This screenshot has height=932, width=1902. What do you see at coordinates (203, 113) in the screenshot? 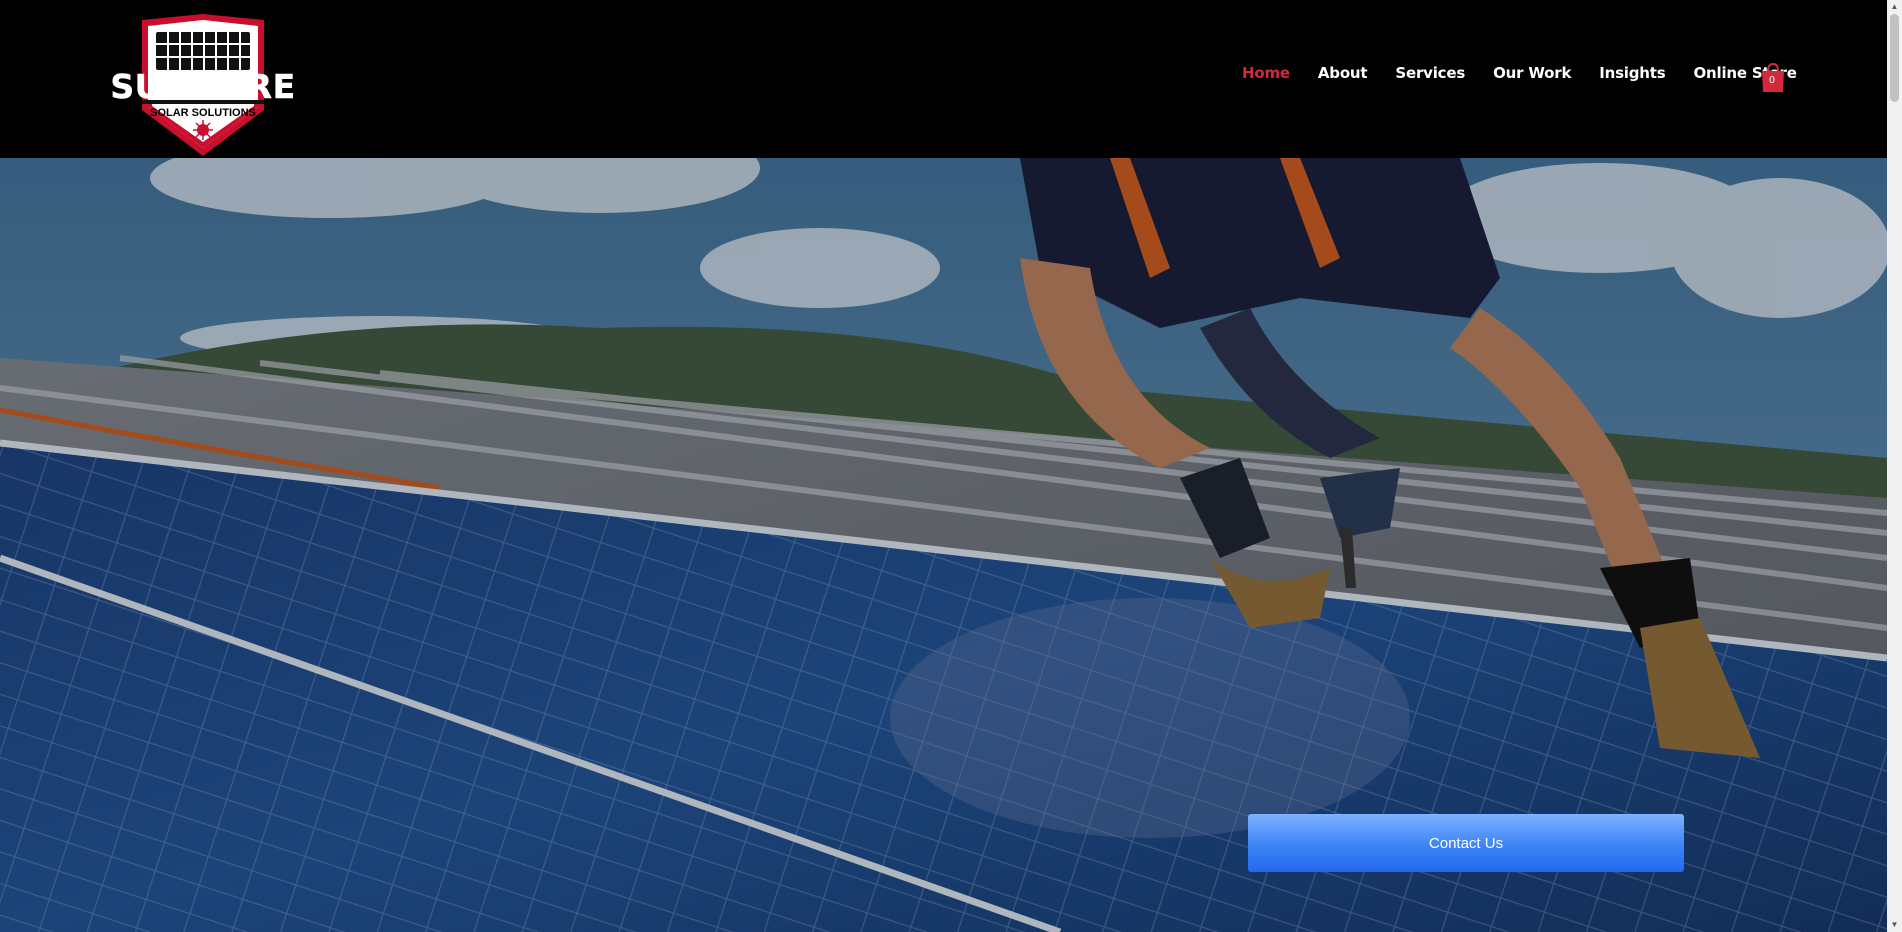
I see `logo-tagline: SOLAR SOLUTIONS` at bounding box center [203, 113].